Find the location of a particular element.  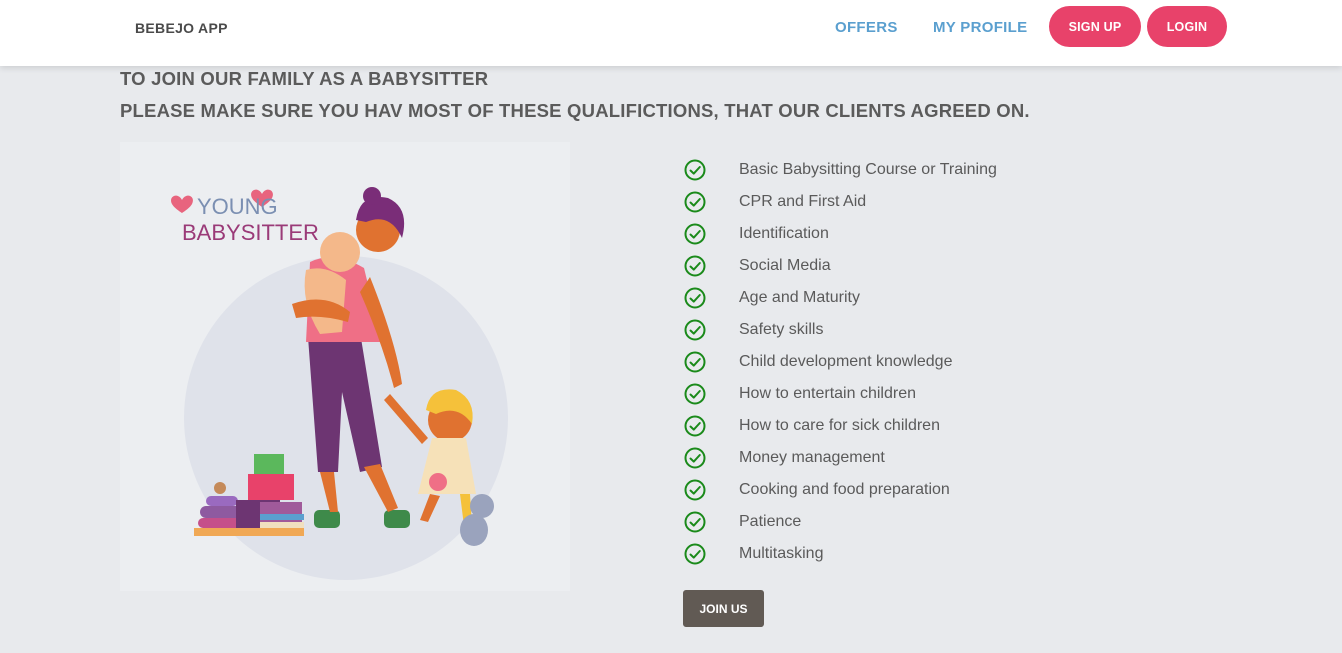

list-item: How to care for sick children is located at coordinates (894, 426).